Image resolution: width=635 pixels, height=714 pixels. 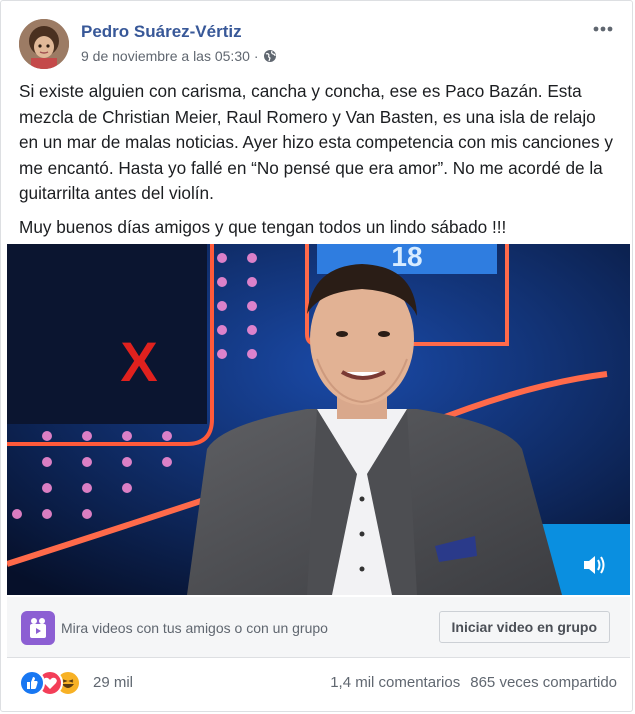 I want to click on overlay-number: 18, so click(x=406, y=258).